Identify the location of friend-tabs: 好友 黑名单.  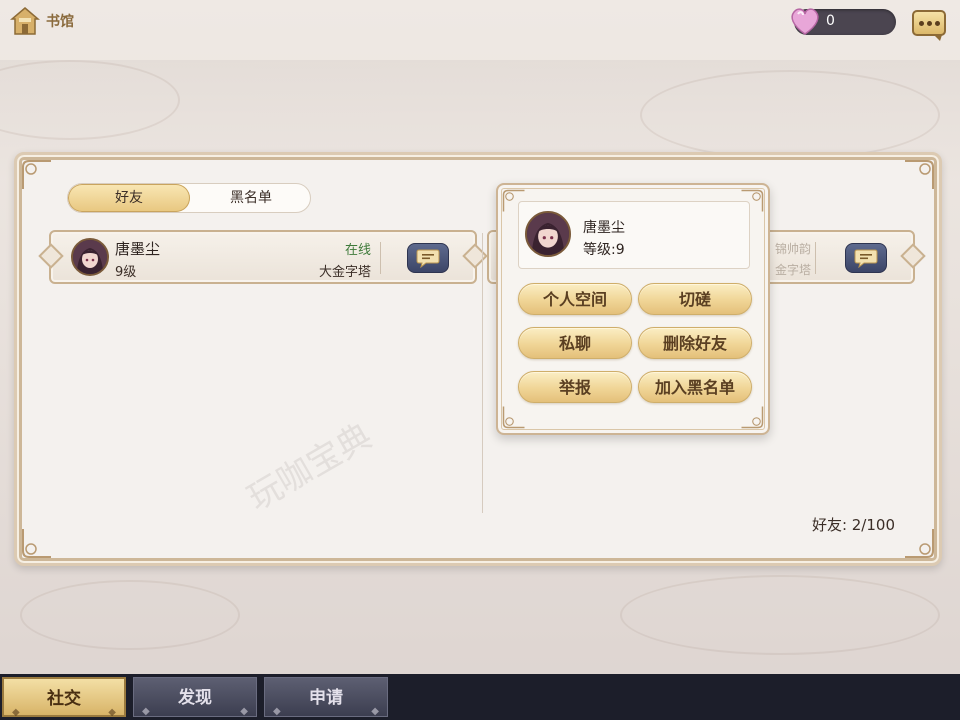
(189, 198).